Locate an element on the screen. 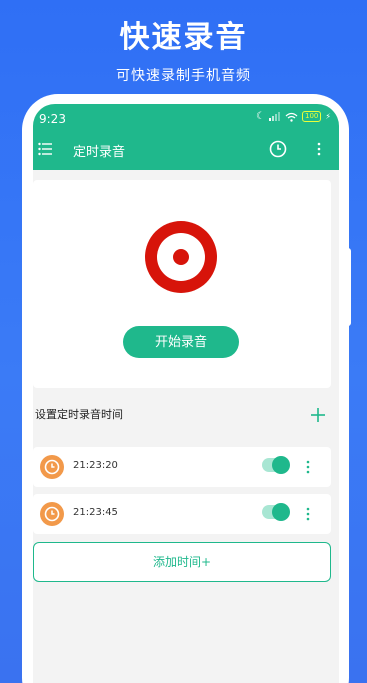 This screenshot has width=367, height=683. app-bar: 9:23 ☾ 100 ⚡ 定时录音 is located at coordinates (186, 137).